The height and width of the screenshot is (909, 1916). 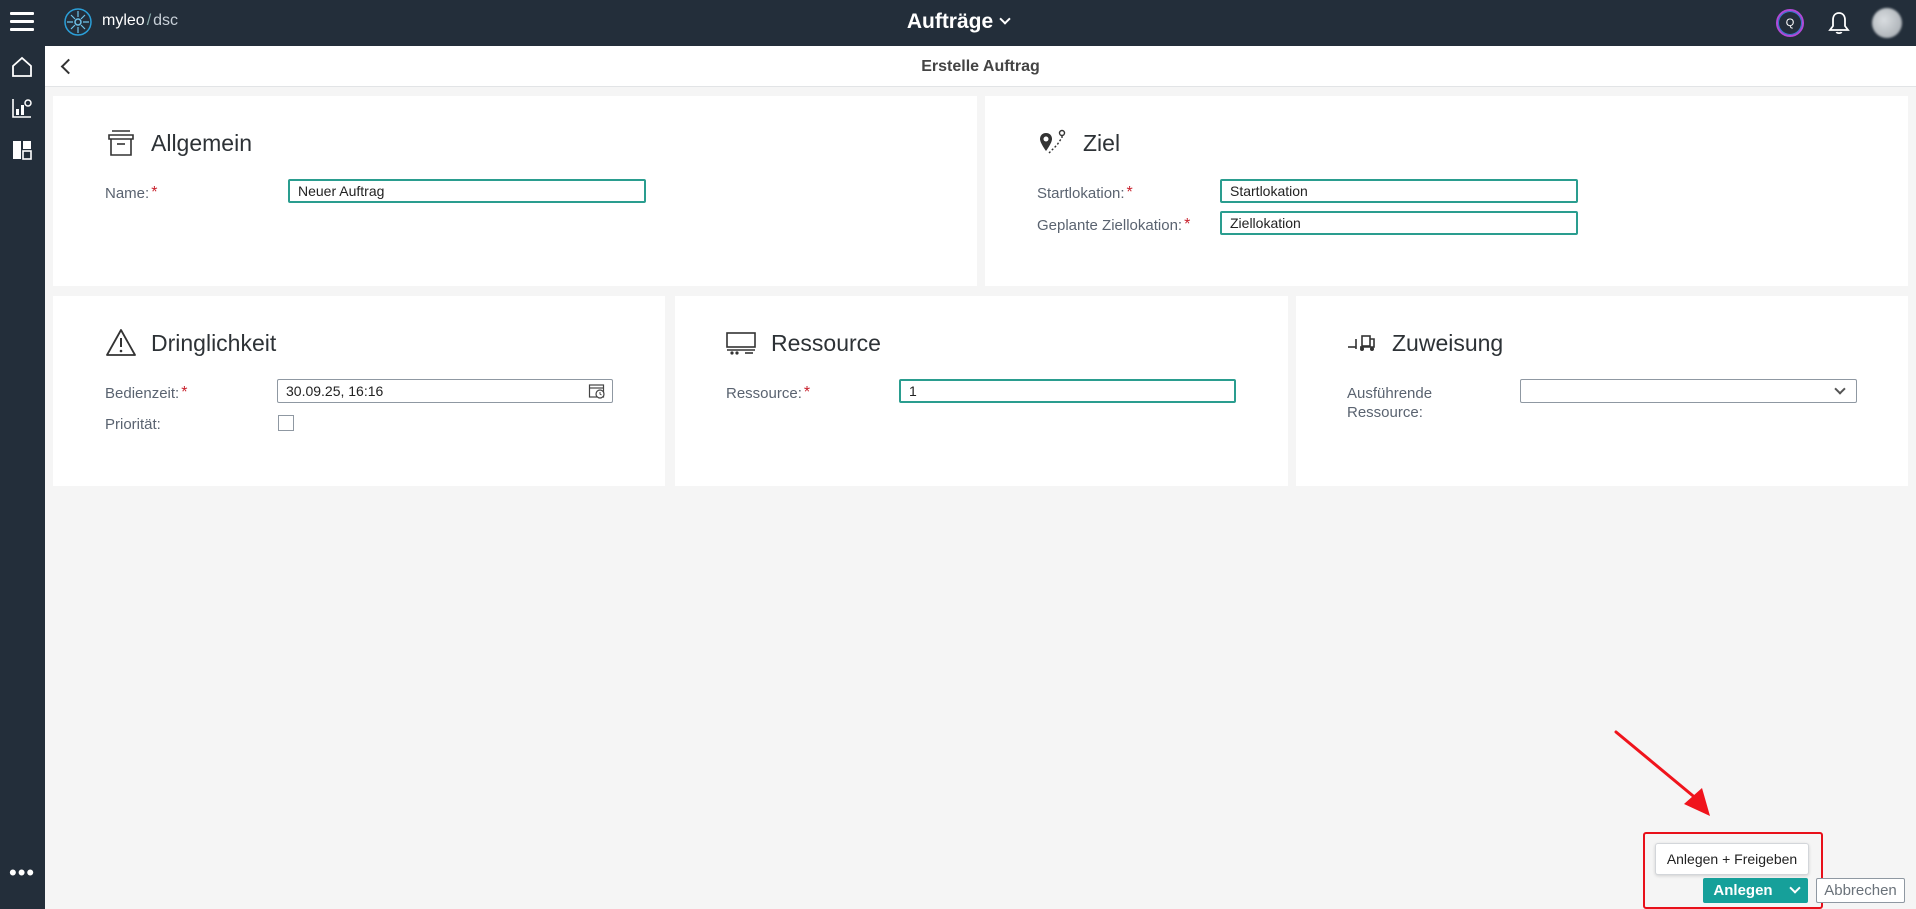 What do you see at coordinates (1110, 225) in the screenshot?
I see `ziel-label-text: Geplante Ziellokation:` at bounding box center [1110, 225].